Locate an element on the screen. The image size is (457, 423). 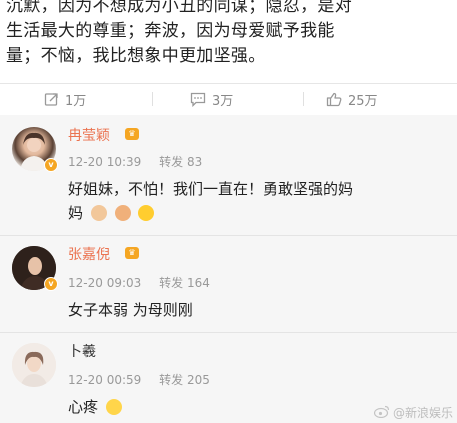
comment-meta: 12-20 09:03 转发 164 is located at coordinates (139, 282).